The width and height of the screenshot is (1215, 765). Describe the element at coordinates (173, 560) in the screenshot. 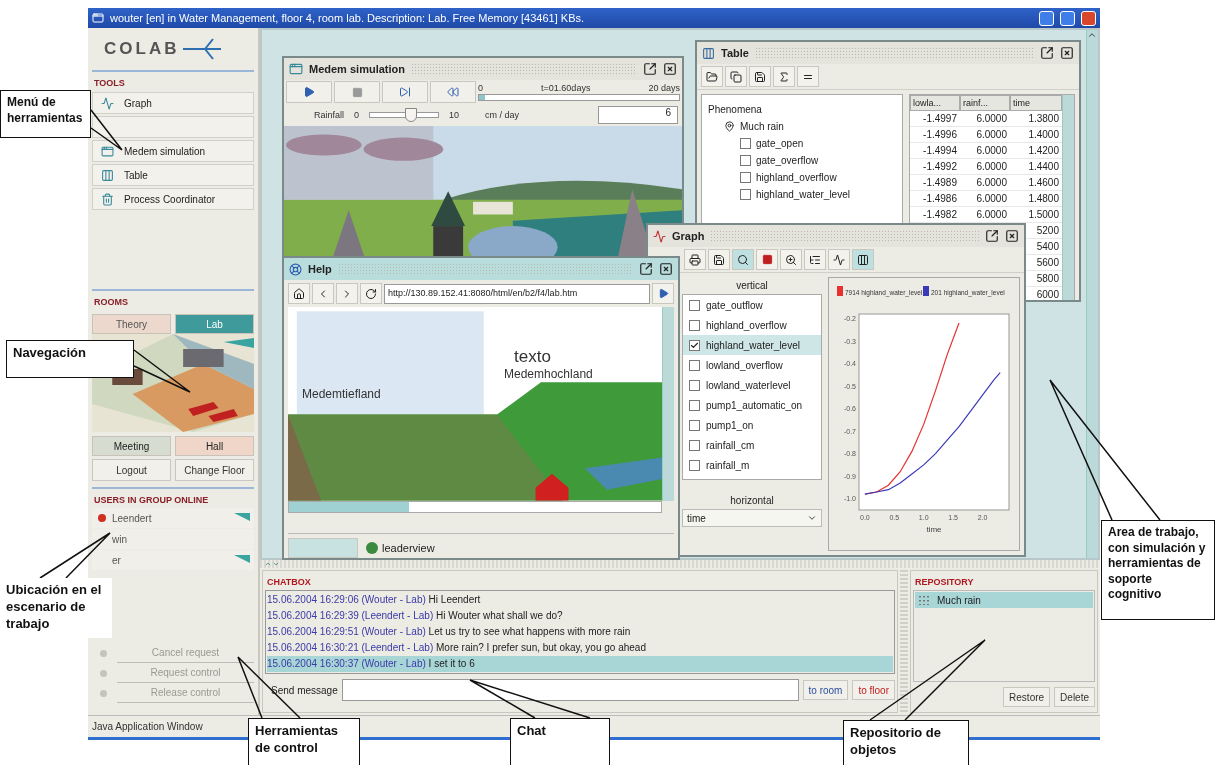

I see `user-row: er` at that location.